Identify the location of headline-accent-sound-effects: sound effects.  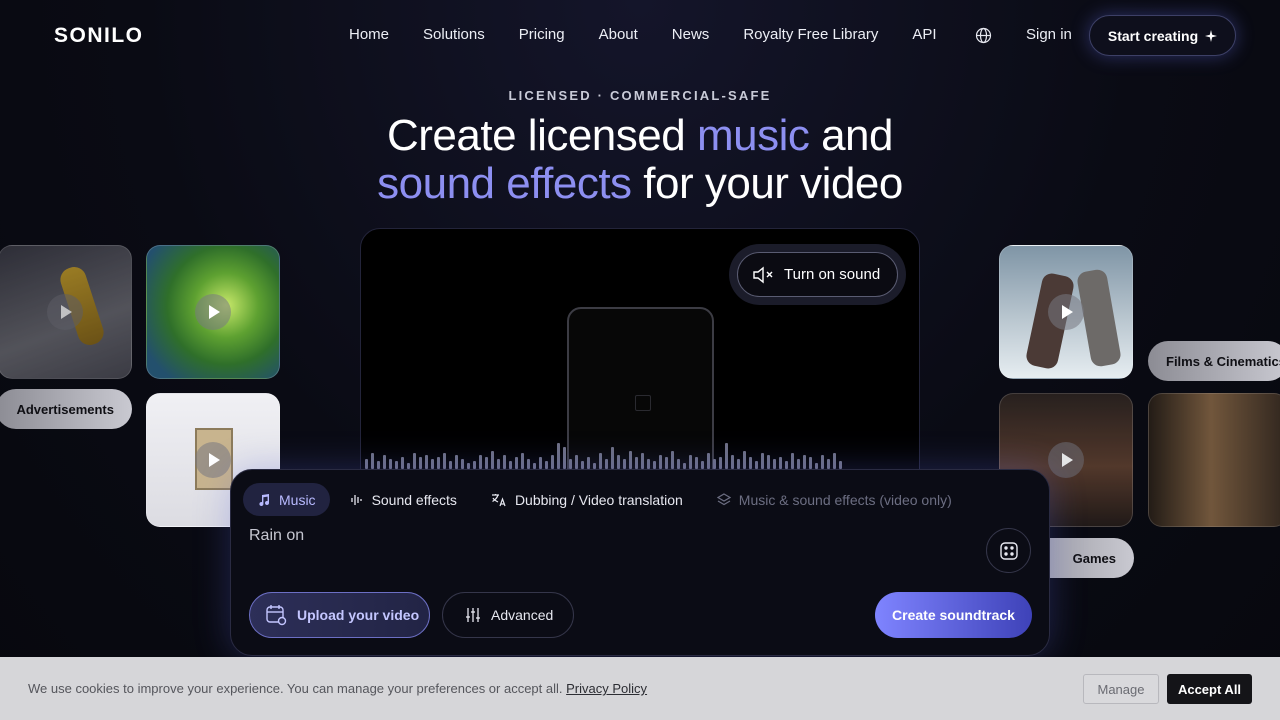
(504, 183).